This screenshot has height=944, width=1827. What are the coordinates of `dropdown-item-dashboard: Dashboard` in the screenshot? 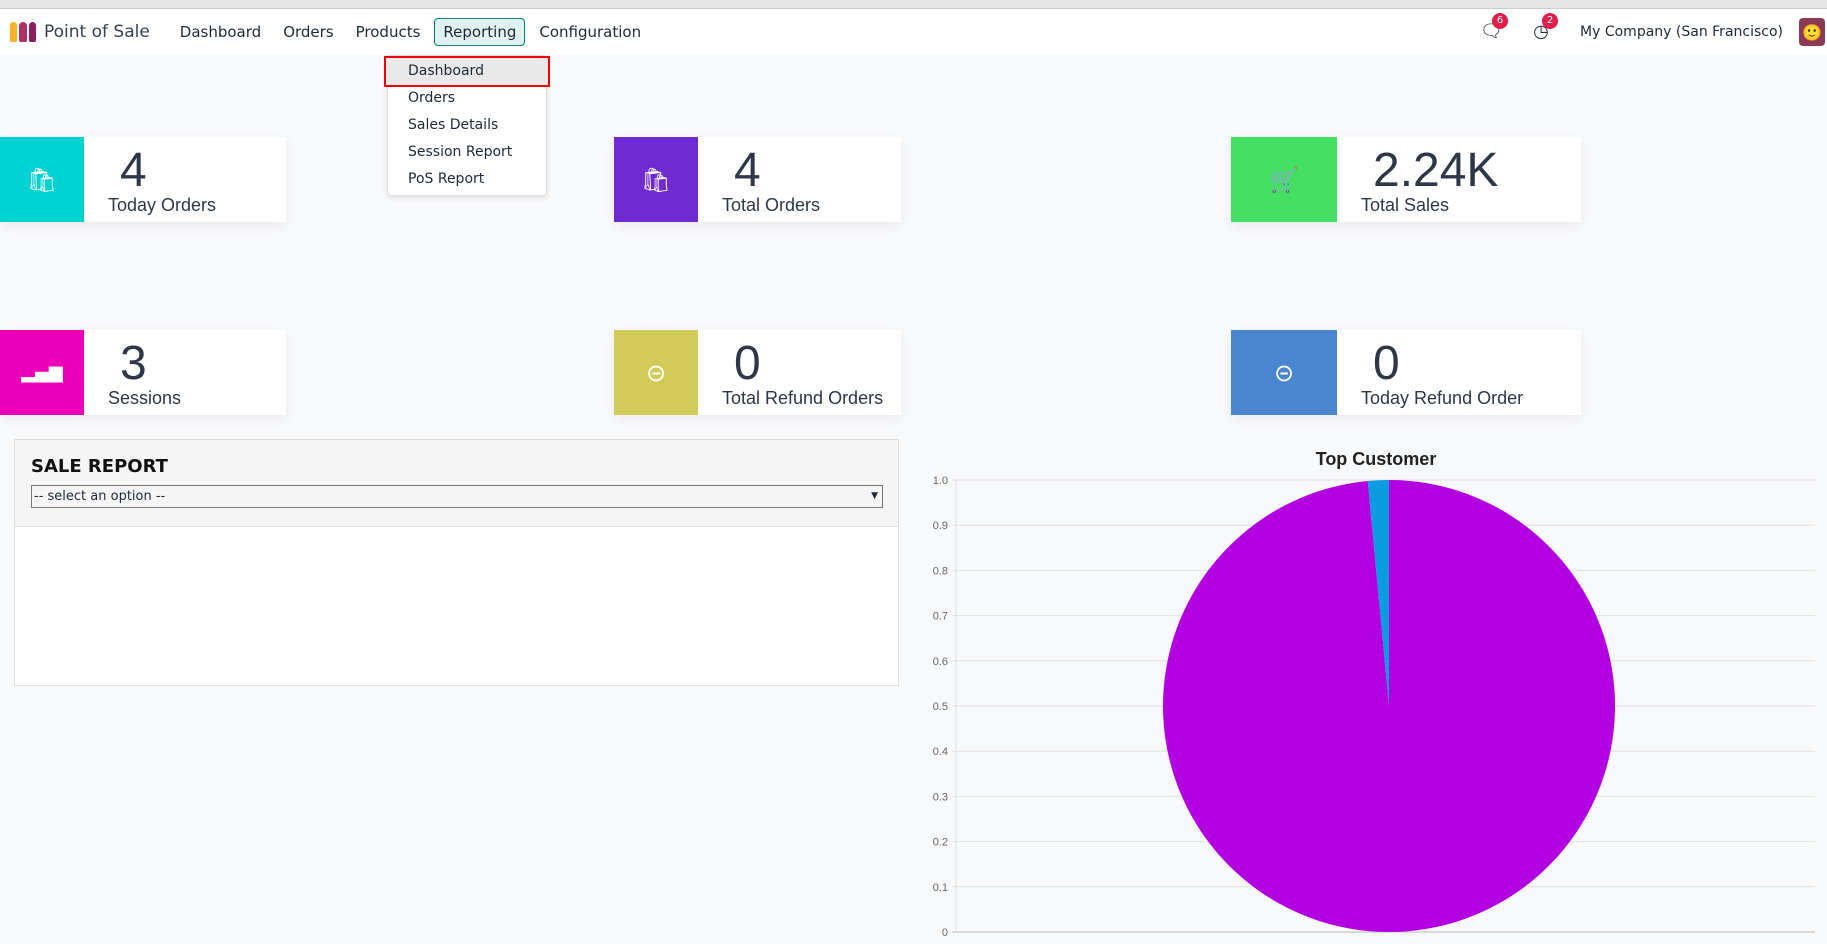 It's located at (467, 71).